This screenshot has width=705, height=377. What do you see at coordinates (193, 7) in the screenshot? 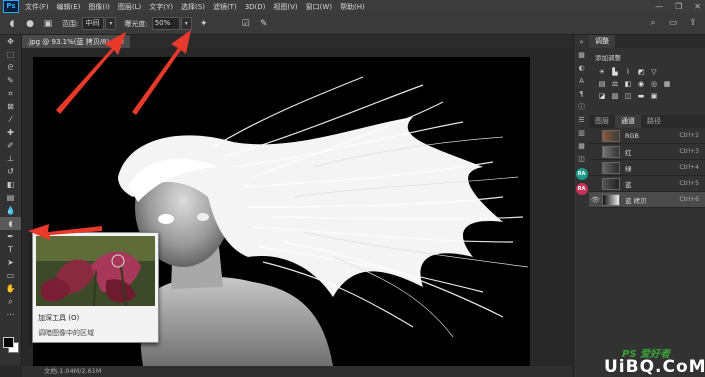
I see `menu-select: 选择(S)` at bounding box center [193, 7].